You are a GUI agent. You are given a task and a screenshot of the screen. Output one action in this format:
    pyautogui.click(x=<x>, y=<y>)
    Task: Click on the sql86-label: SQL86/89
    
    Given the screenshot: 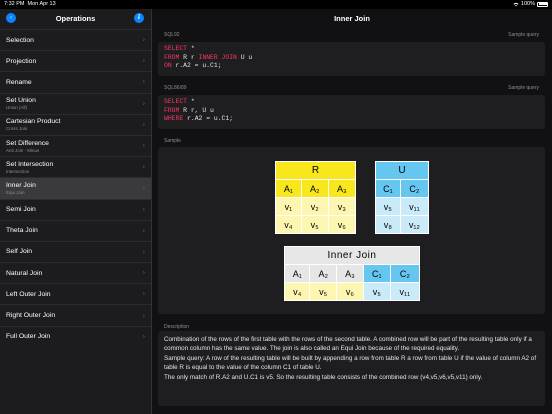 What is the action you would take?
    pyautogui.click(x=175, y=88)
    